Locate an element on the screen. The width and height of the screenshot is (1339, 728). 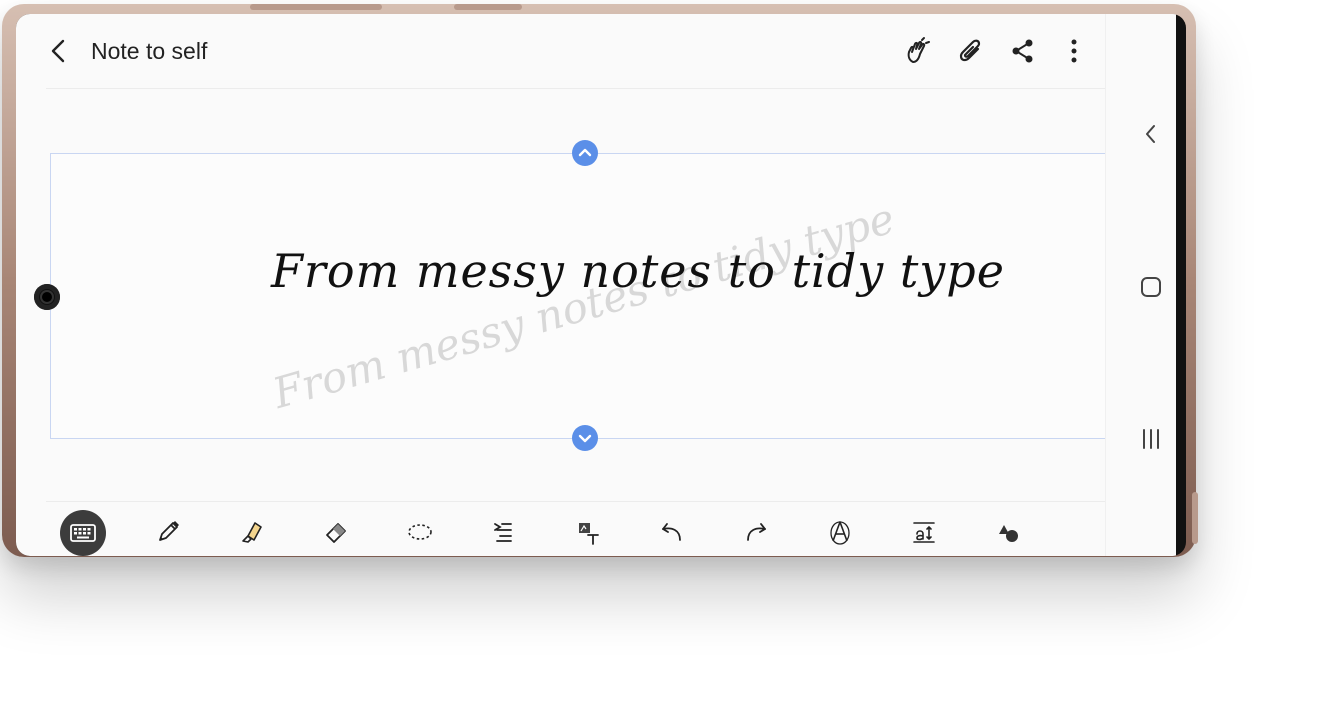
more-icon is located at coordinates (1074, 51).